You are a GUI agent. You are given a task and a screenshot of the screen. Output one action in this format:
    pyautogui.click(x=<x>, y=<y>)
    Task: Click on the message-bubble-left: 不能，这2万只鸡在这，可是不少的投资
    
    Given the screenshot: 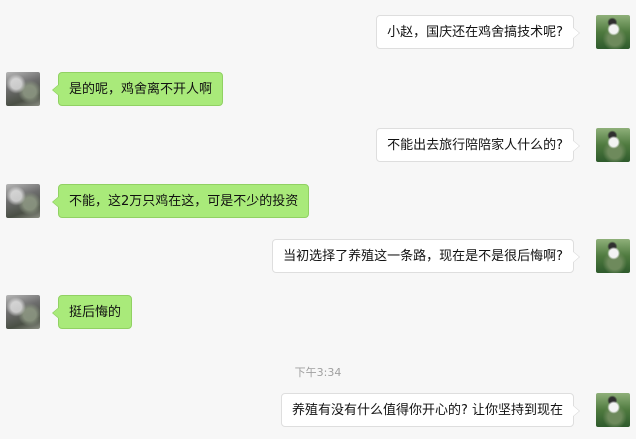 What is the action you would take?
    pyautogui.click(x=180, y=201)
    